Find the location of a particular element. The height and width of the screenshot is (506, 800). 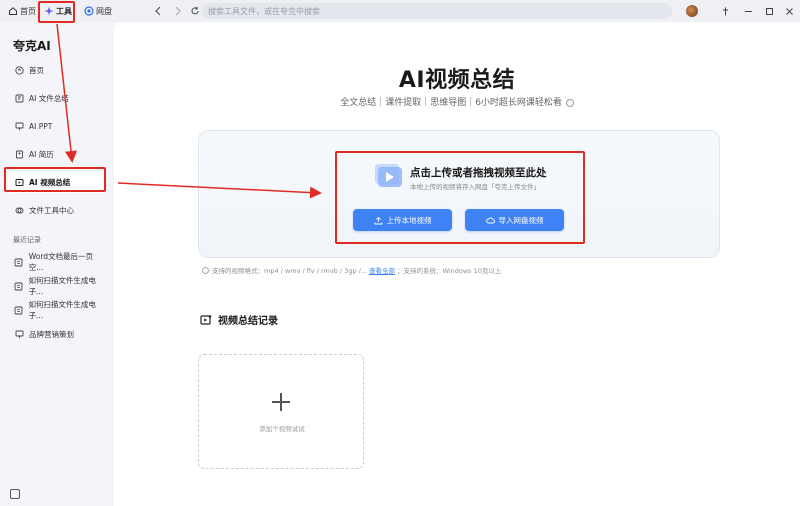

system-text: ；支持的系统：Windows 10及以上 is located at coordinates (449, 271).